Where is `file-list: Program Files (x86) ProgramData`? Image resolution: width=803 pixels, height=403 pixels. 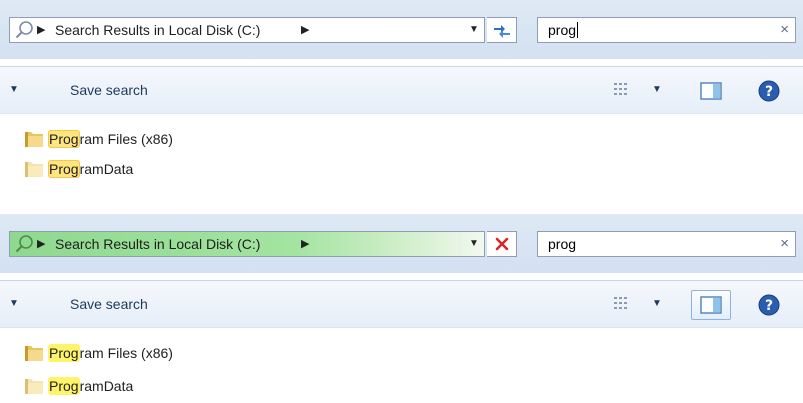
file-list: Program Files (x86) ProgramData is located at coordinates (401, 154).